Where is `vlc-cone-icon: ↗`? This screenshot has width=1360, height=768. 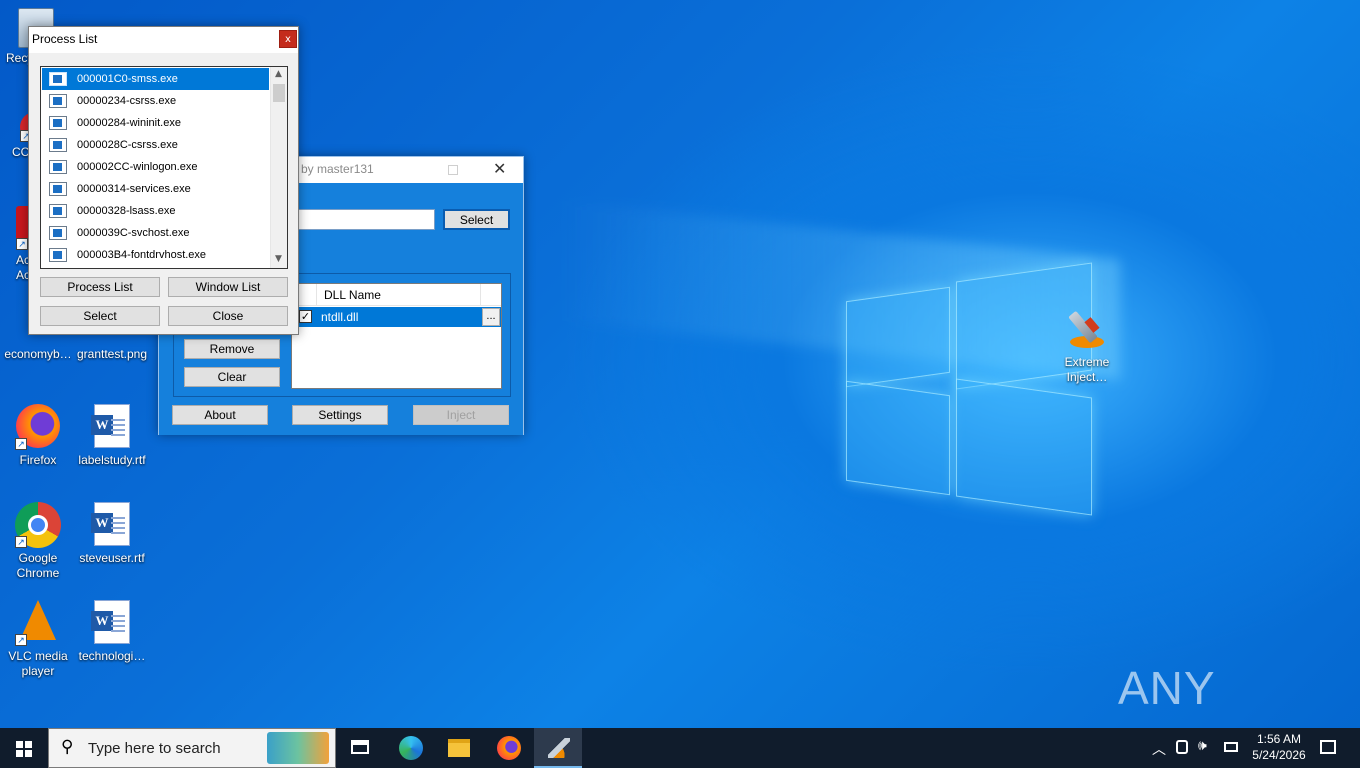
vlc-cone-icon: ↗ is located at coordinates (38, 623).